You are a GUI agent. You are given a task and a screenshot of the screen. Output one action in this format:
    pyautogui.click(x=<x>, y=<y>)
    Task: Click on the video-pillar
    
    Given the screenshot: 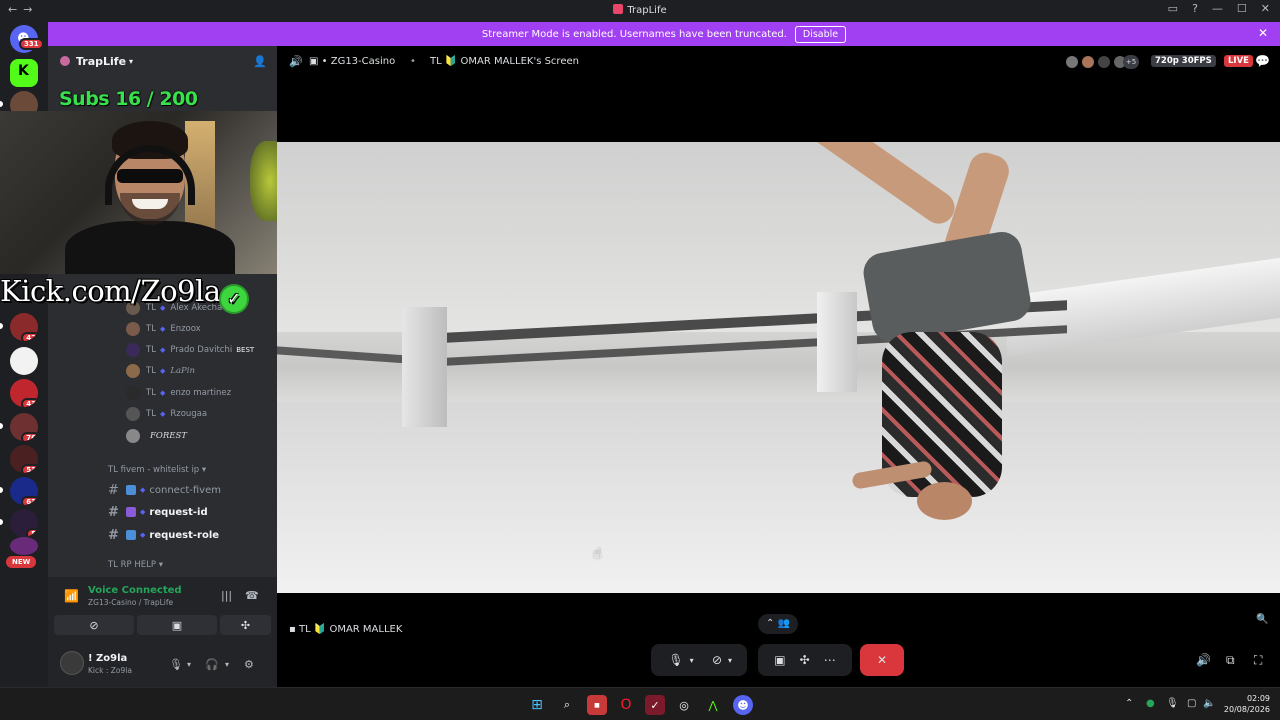 What is the action you would take?
    pyautogui.click(x=837, y=342)
    